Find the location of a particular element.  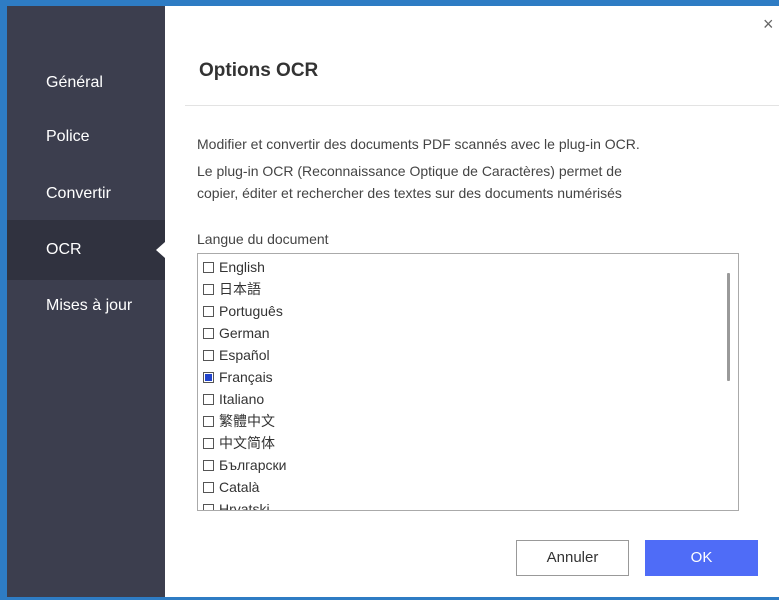

language-option-label: 繁體中文 is located at coordinates (247, 421).